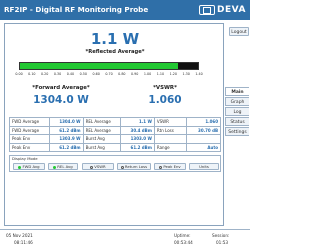 The image size is (320, 250). I want to click on measure-value: 30.70 dB, so click(203, 130).